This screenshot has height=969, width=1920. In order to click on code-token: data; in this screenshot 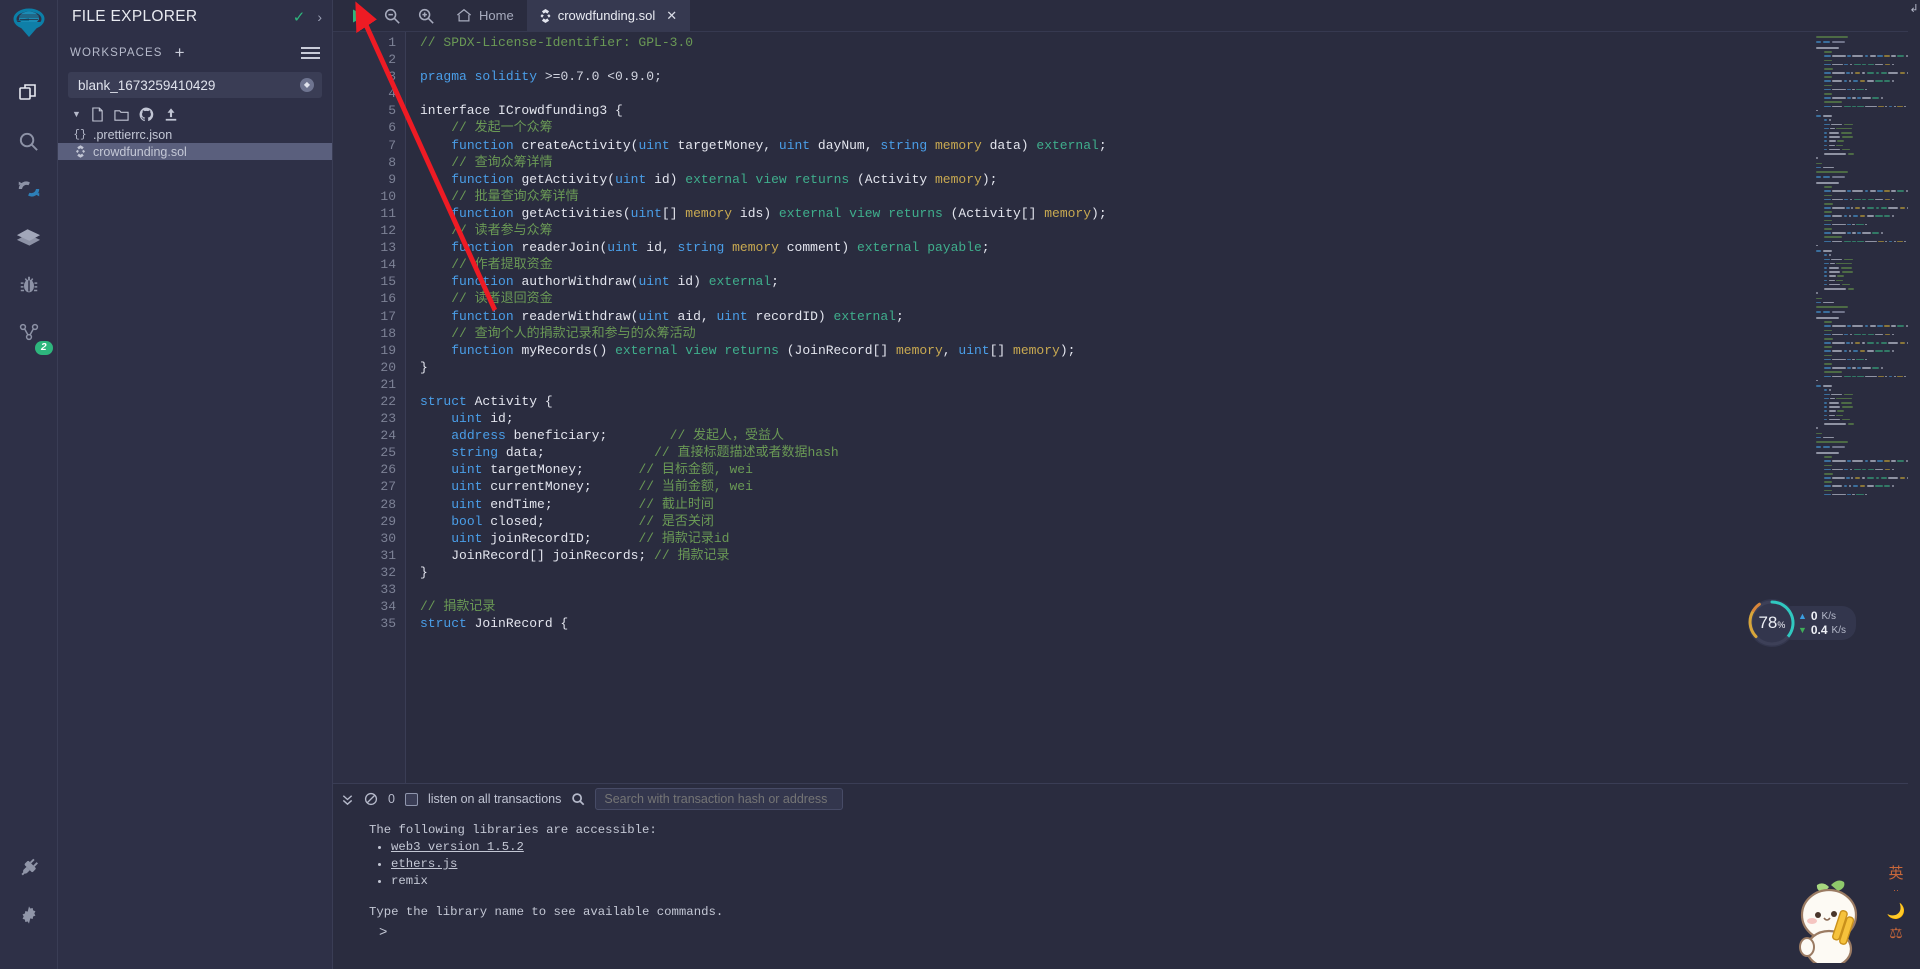, I will do `click(576, 453)`.